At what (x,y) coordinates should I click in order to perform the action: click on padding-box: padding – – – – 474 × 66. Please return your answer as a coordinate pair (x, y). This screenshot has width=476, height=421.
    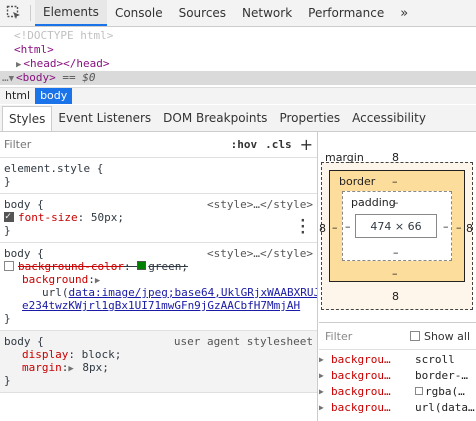
    Looking at the image, I should click on (397, 226).